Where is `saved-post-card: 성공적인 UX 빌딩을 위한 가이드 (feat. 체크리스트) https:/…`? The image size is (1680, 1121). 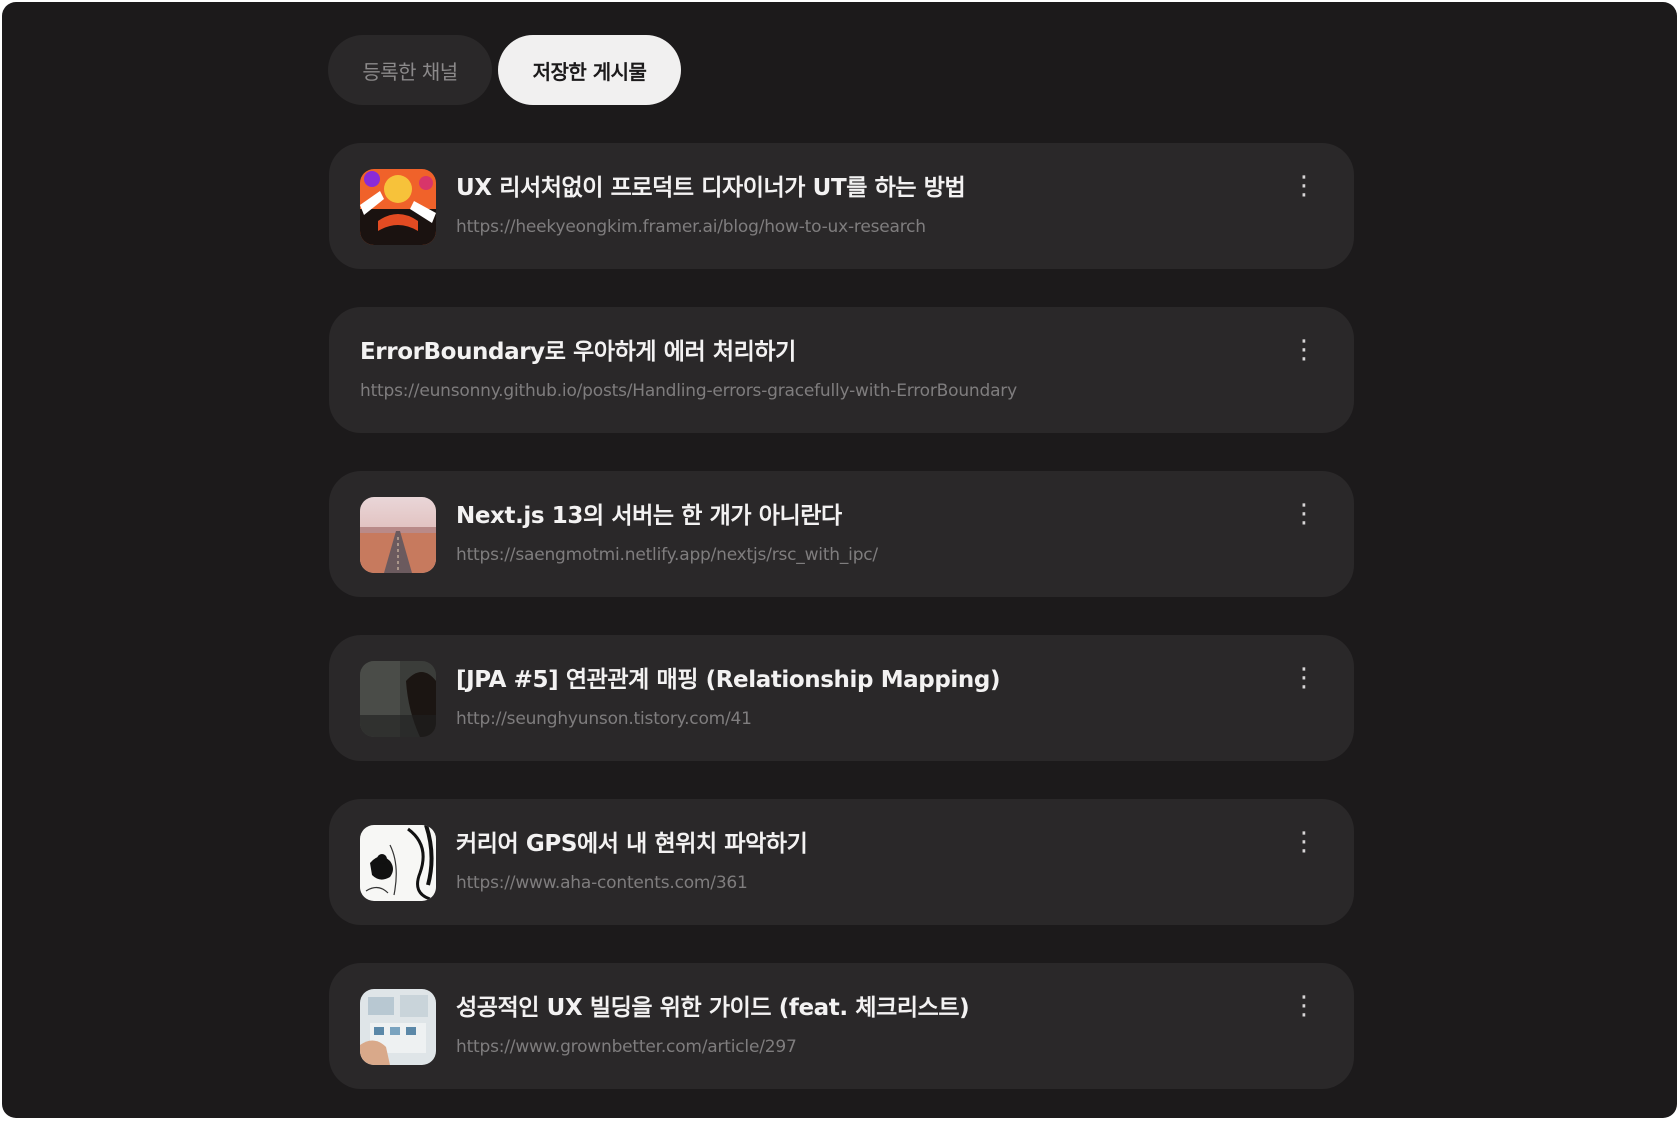
saved-post-card: 성공적인 UX 빌딩을 위한 가이드 (feat. 체크리스트) https:/… is located at coordinates (841, 1026).